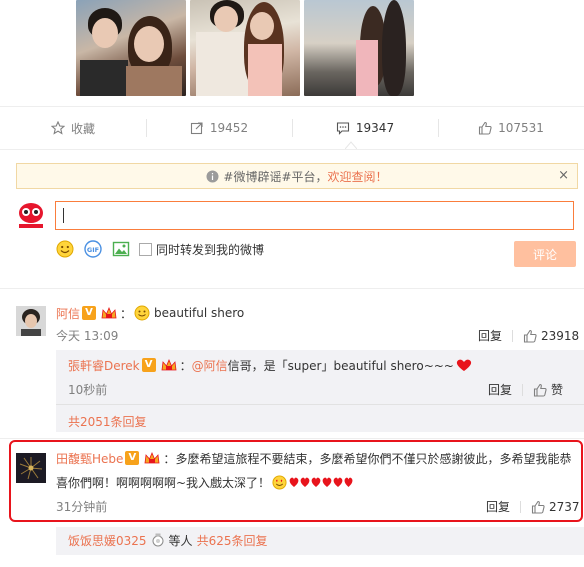 The image size is (584, 567). What do you see at coordinates (232, 540) in the screenshot?
I see `more-replies-link: 共625条回复` at bounding box center [232, 540].